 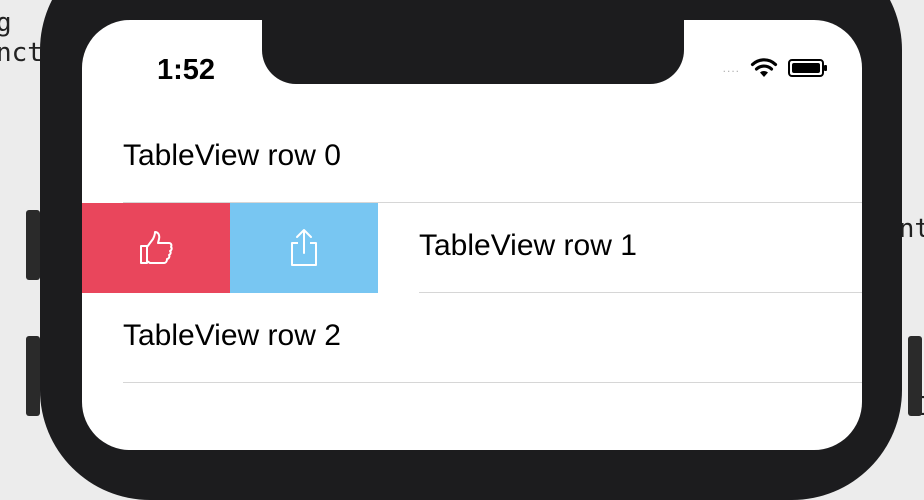 I want to click on background-code-left: g nct, so click(x=21, y=38).